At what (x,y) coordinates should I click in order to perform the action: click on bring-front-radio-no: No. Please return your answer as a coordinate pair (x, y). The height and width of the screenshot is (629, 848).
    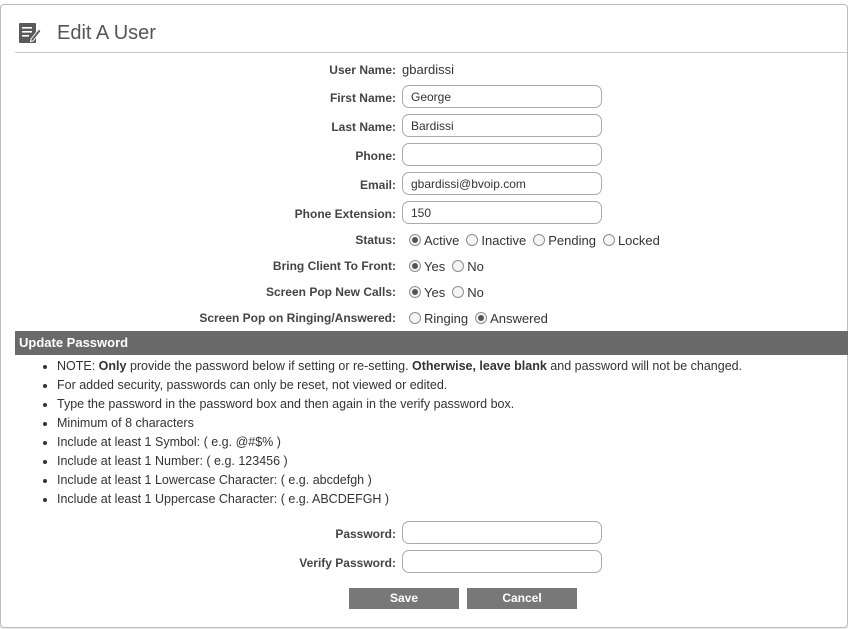
    Looking at the image, I should click on (468, 266).